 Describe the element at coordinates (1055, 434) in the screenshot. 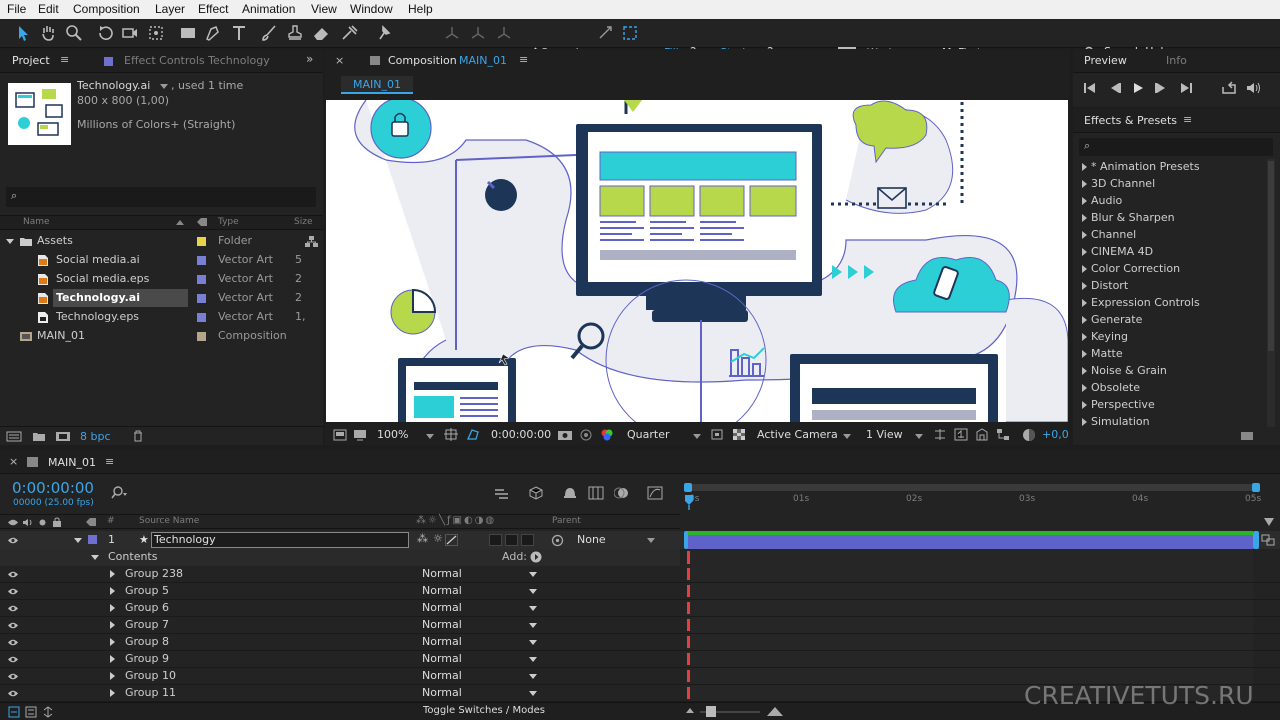

I see `exposure-value: +0,0` at that location.